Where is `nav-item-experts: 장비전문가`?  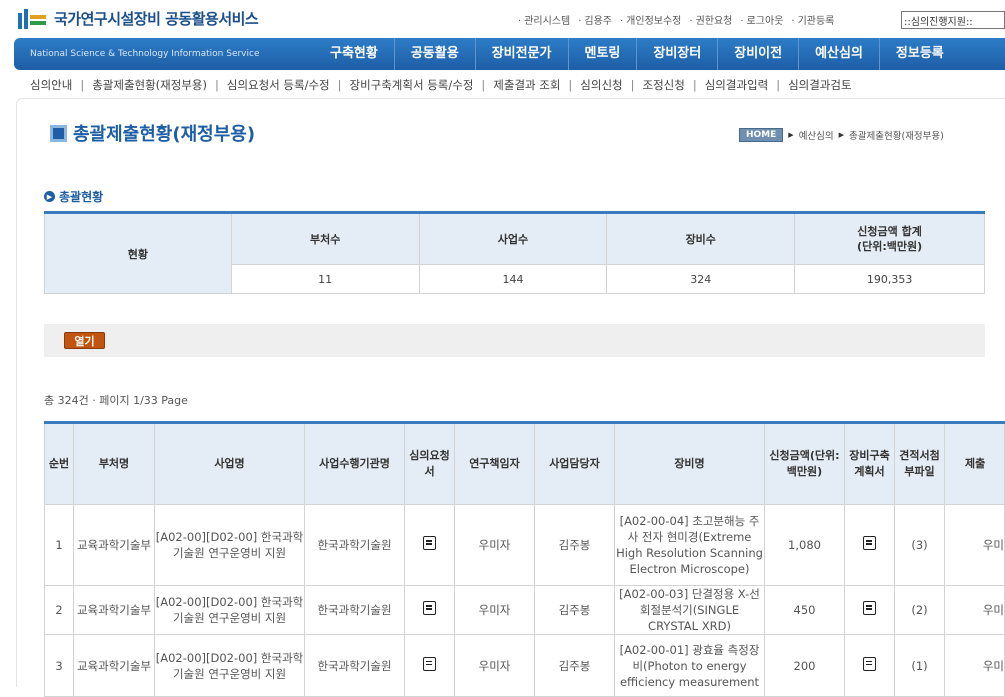 nav-item-experts: 장비전문가 is located at coordinates (521, 54).